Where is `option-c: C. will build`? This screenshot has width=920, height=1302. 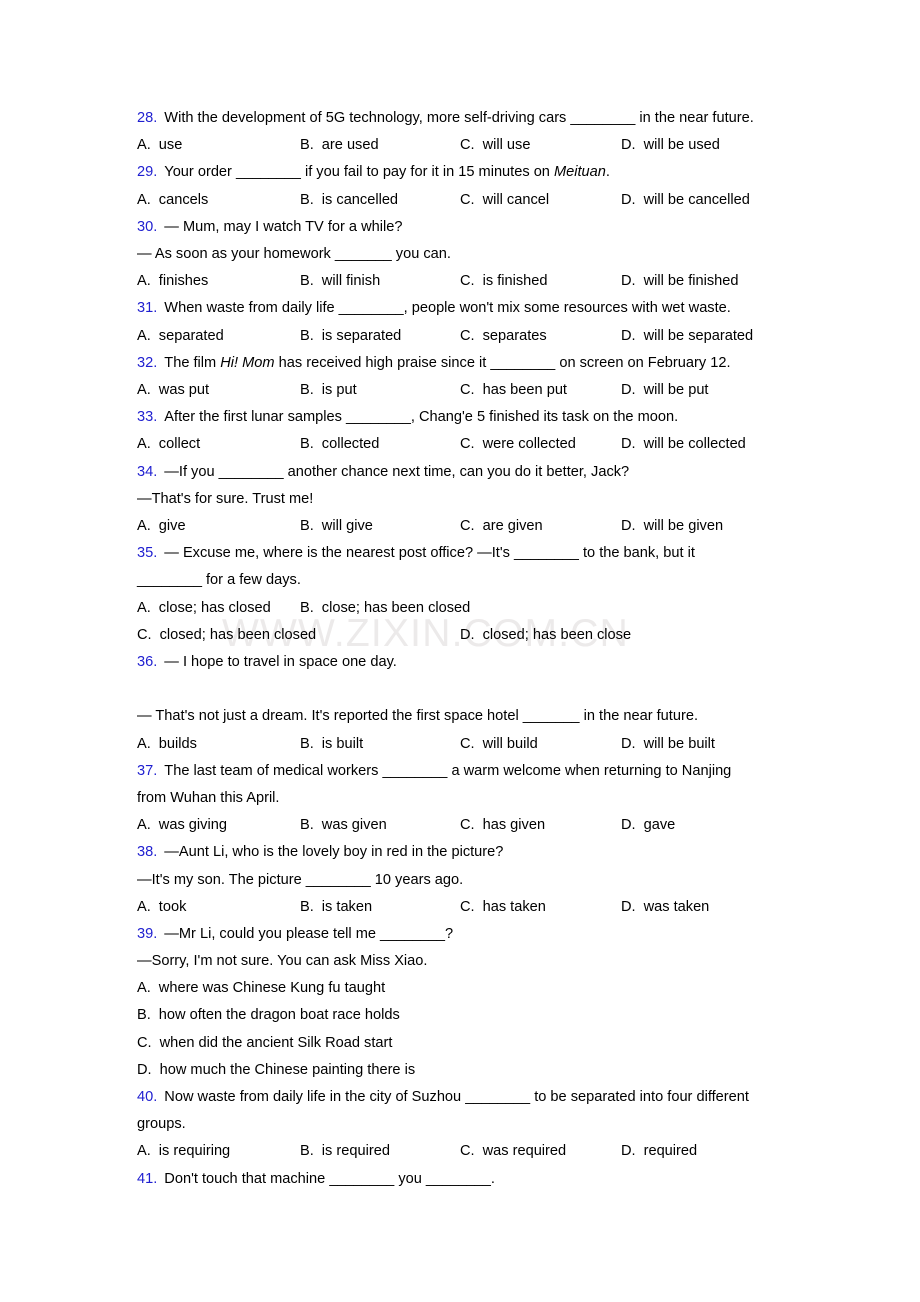 option-c: C. will build is located at coordinates (499, 744).